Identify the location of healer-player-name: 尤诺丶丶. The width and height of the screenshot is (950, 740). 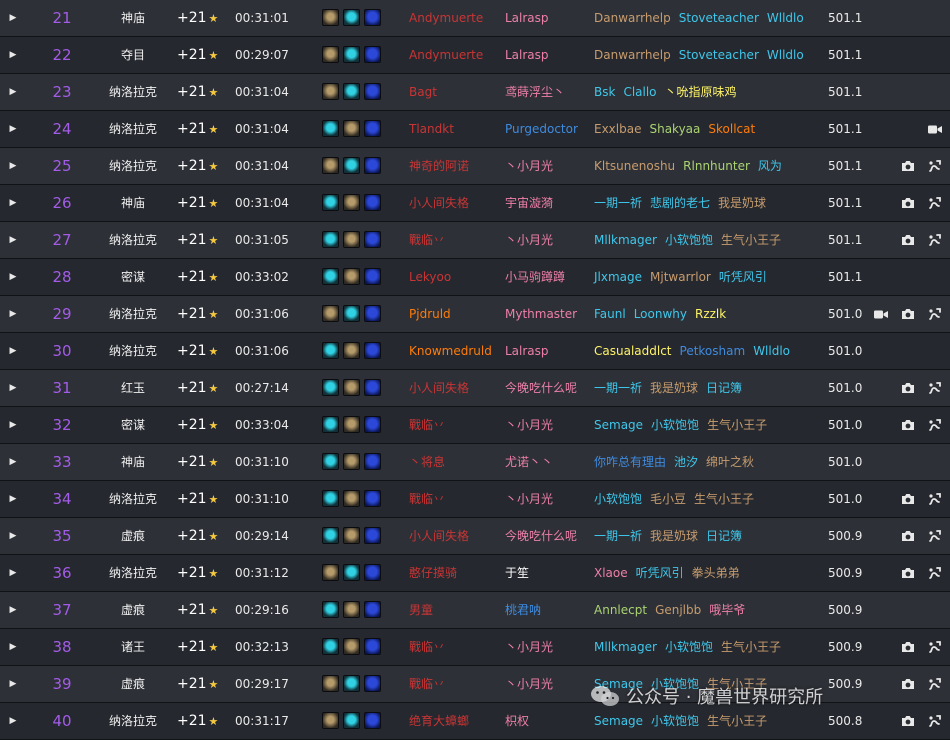
(529, 462).